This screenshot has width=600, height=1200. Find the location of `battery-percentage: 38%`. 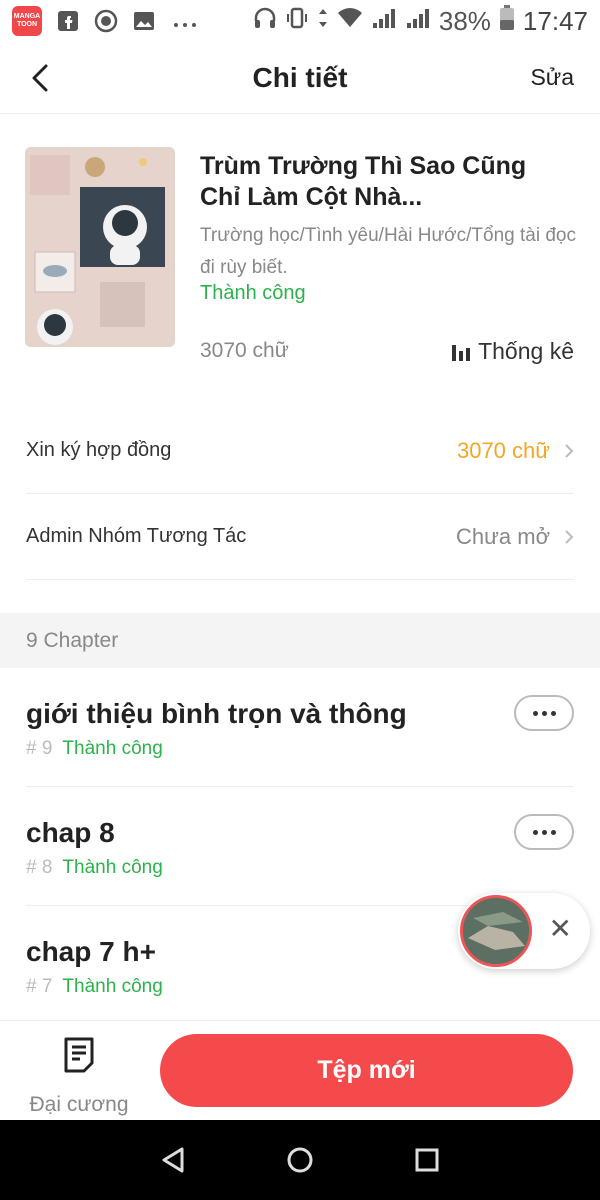

battery-percentage: 38% is located at coordinates (464, 20).